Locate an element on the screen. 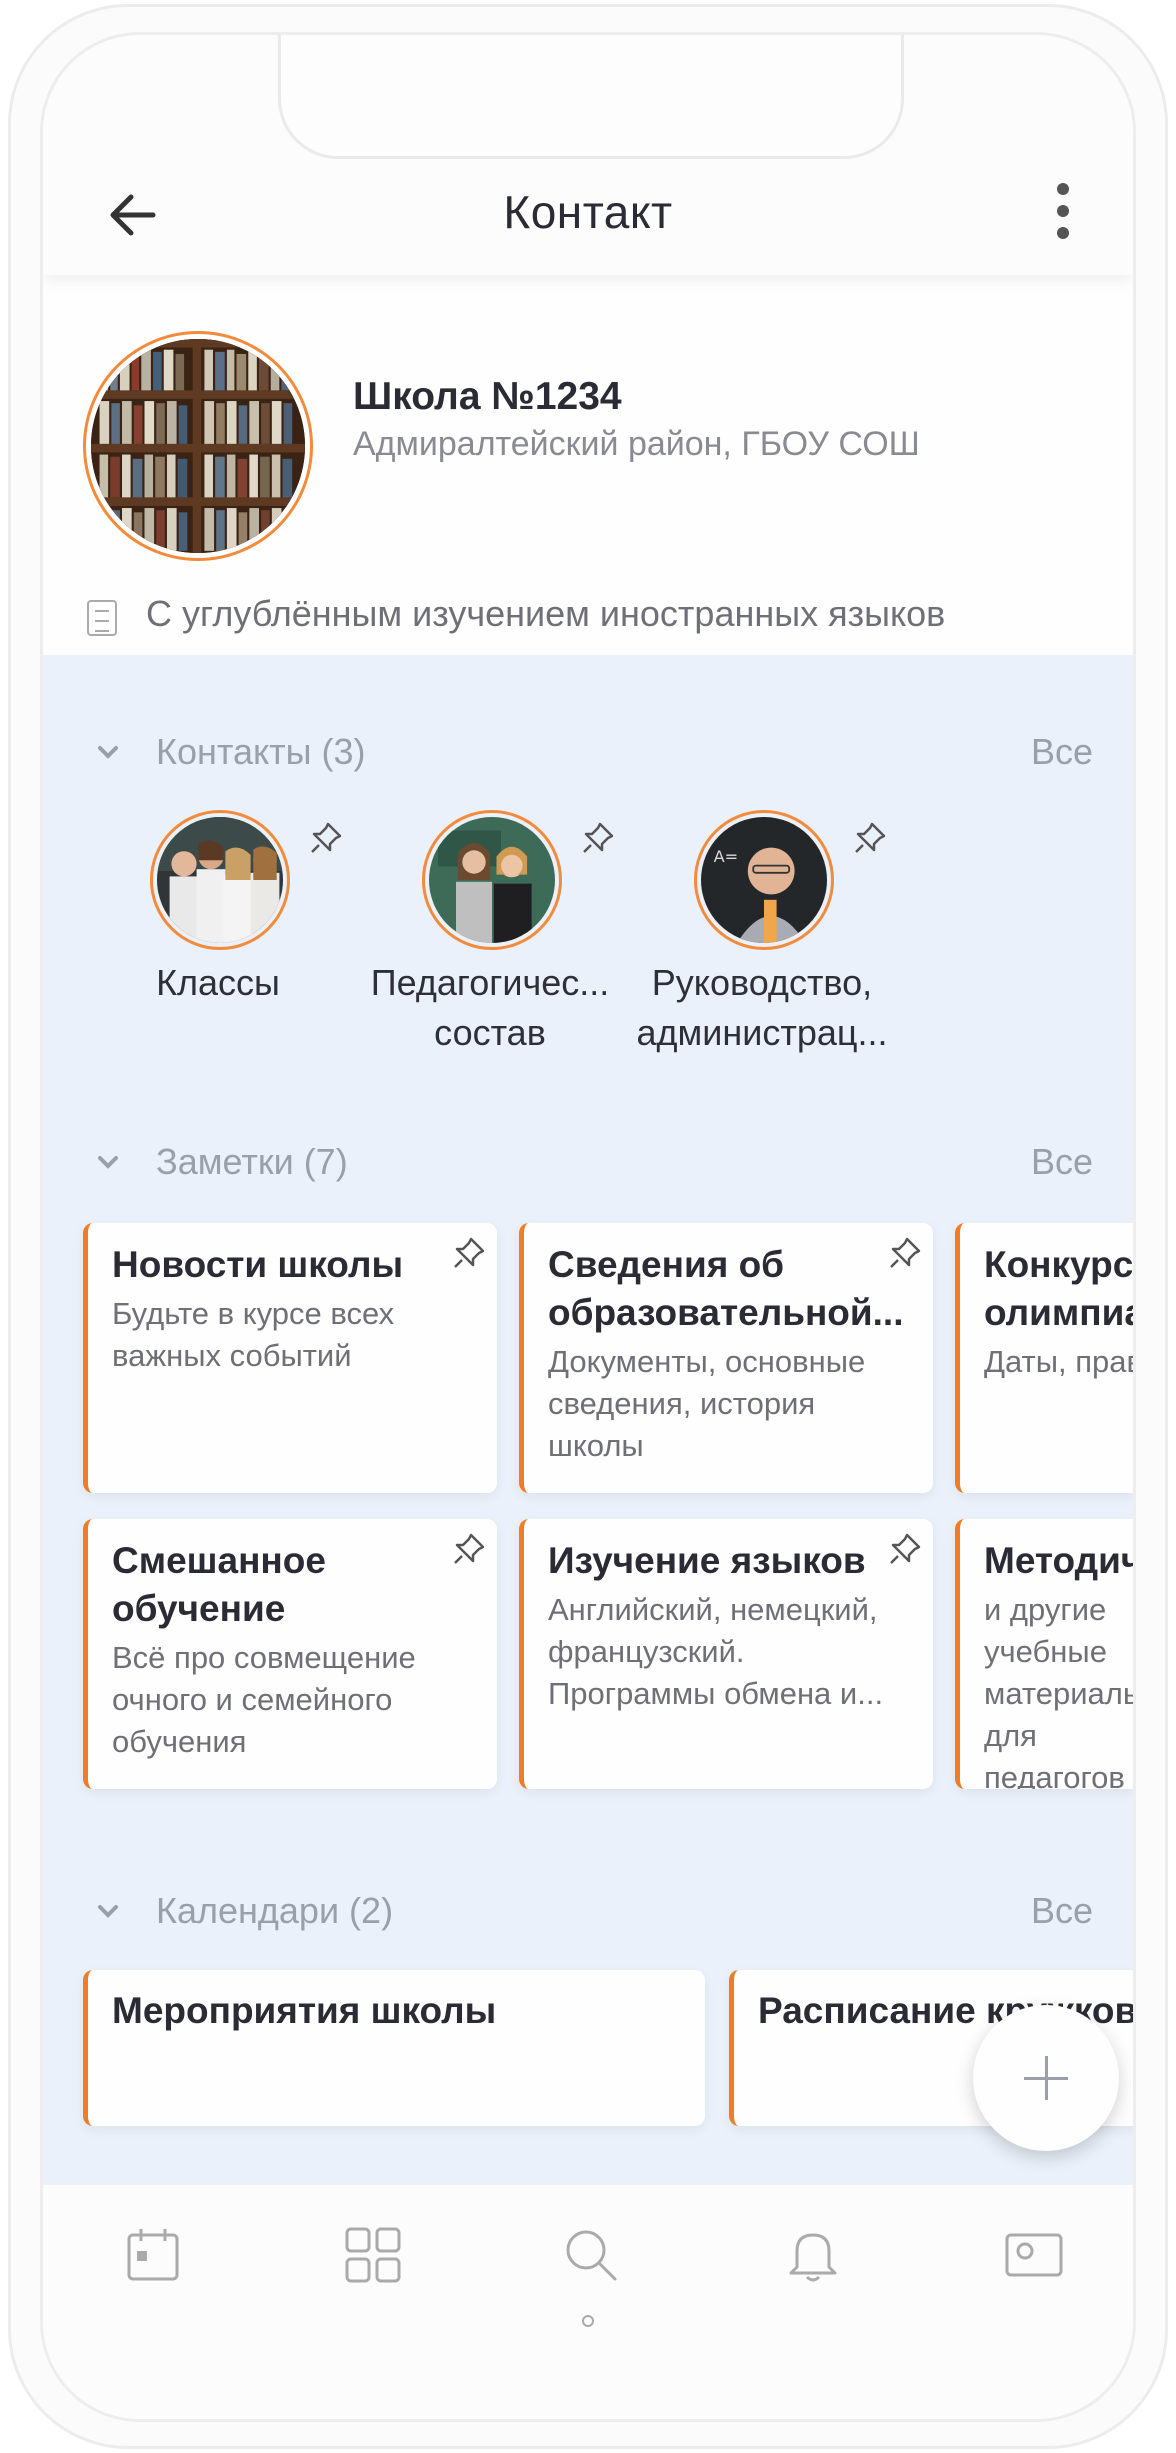  svg-text: A= is located at coordinates (726, 856).